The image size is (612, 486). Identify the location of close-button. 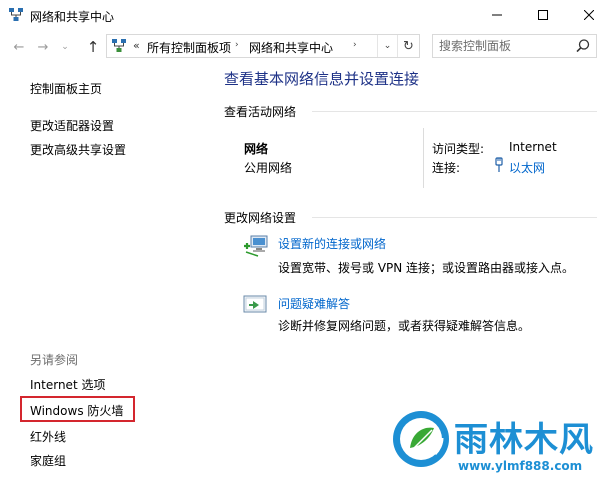
(589, 15).